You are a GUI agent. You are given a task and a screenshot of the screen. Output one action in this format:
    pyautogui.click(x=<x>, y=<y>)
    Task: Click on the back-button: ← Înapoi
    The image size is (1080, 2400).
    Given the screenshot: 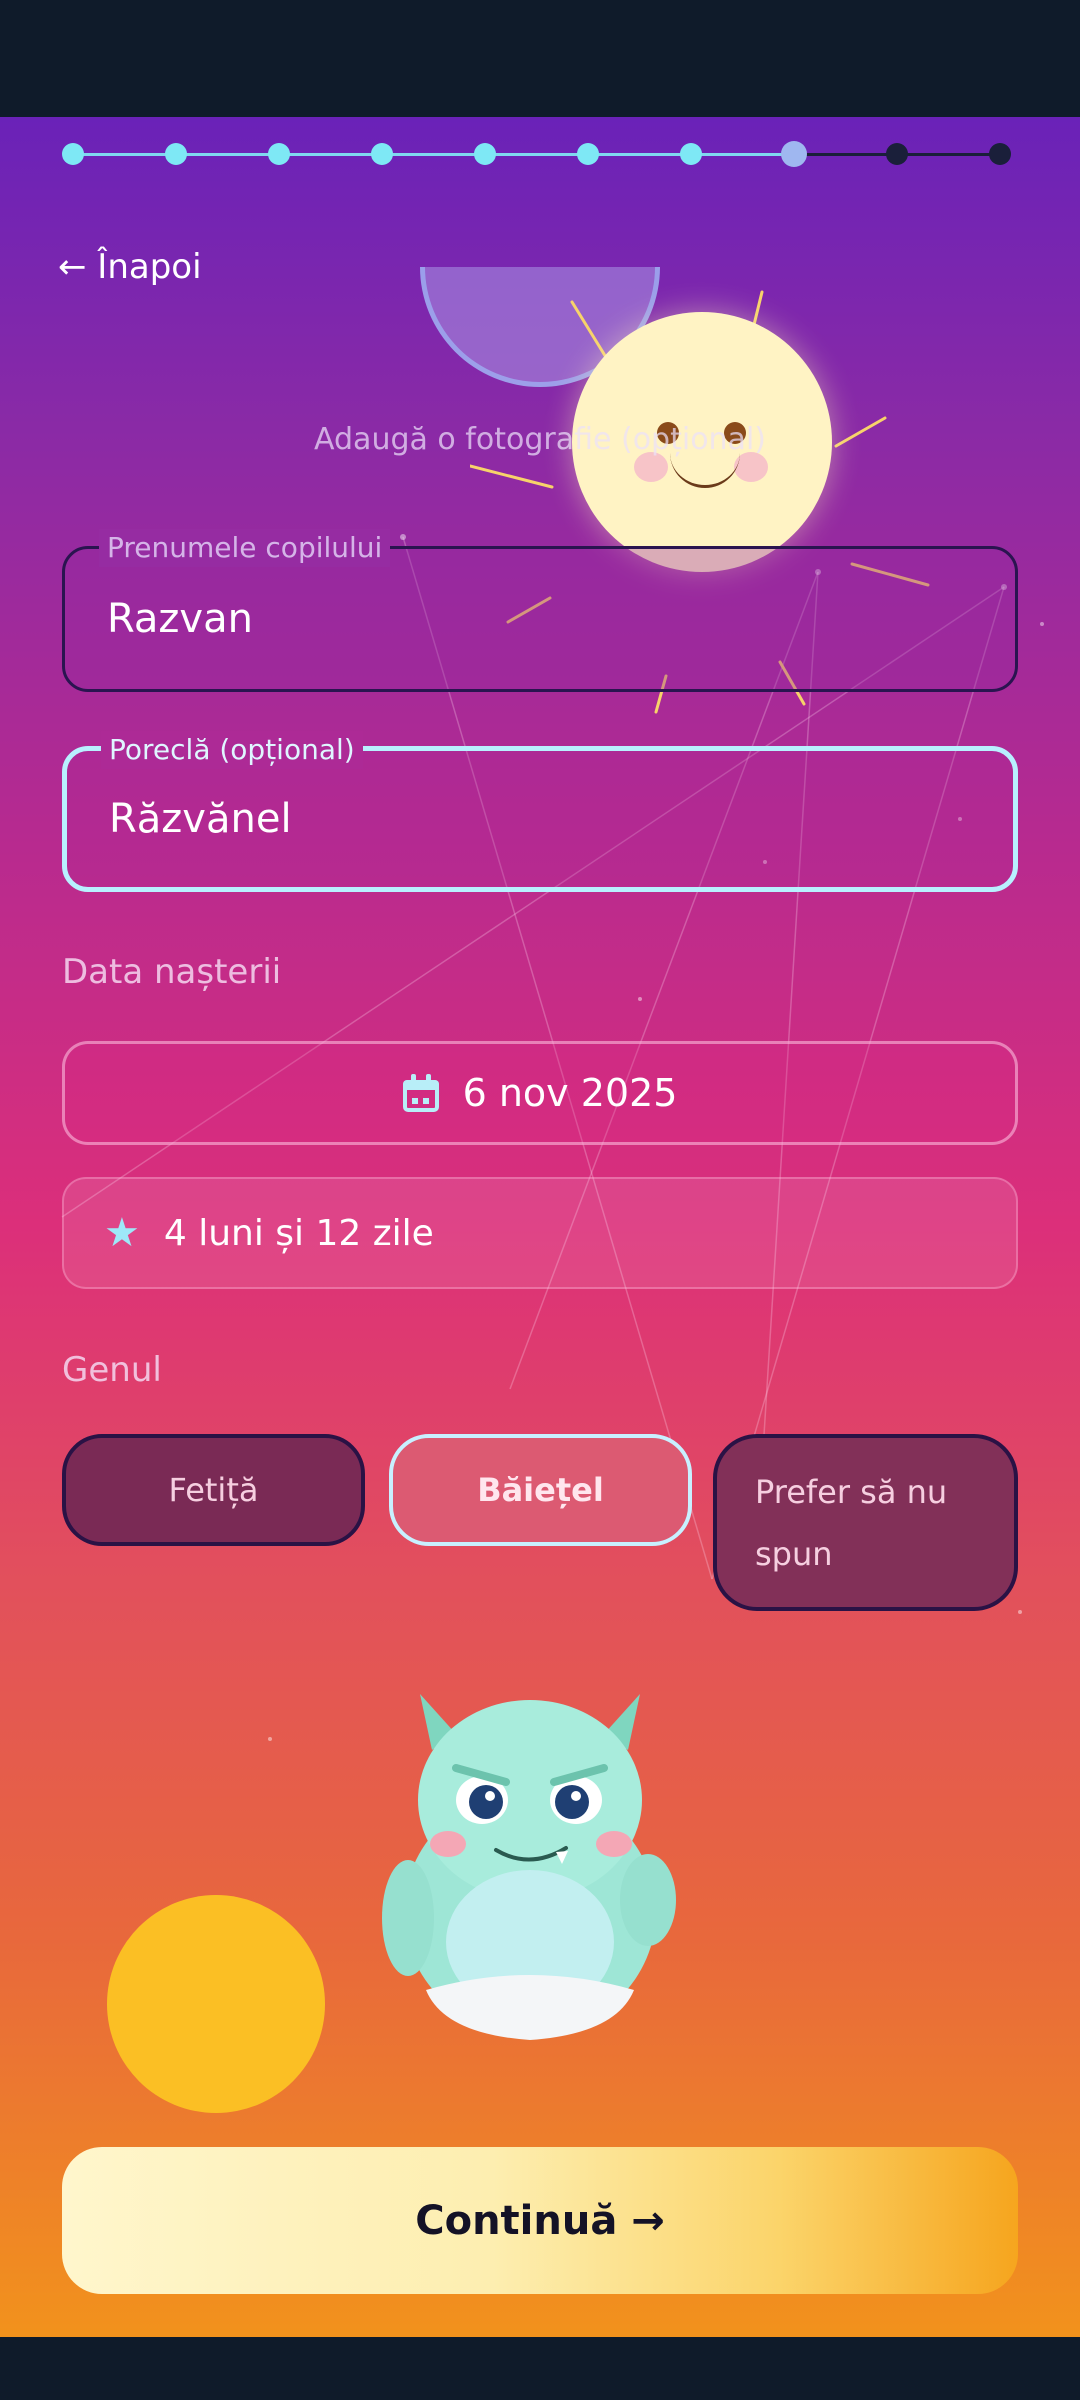 What is the action you would take?
    pyautogui.click(x=130, y=267)
    